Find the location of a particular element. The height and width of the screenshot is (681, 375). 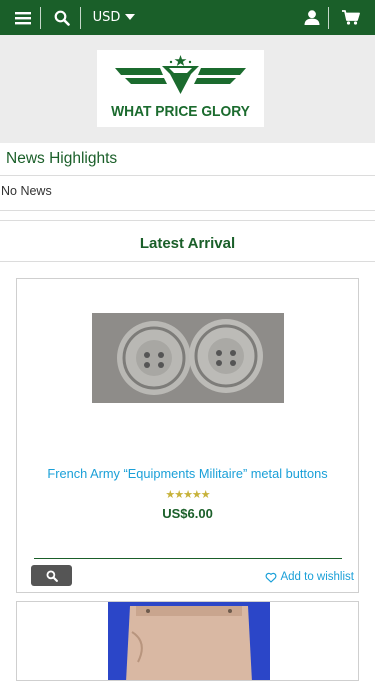

currency-label: USD is located at coordinates (106, 17).